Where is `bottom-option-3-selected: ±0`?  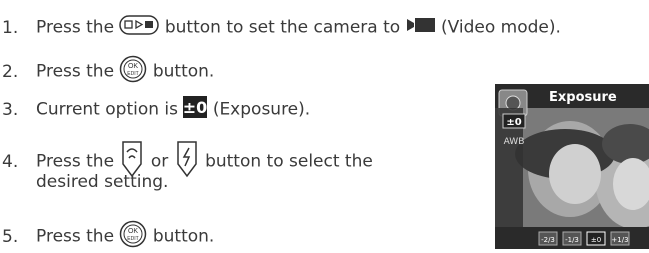 bottom-option-3-selected: ±0 is located at coordinates (596, 238).